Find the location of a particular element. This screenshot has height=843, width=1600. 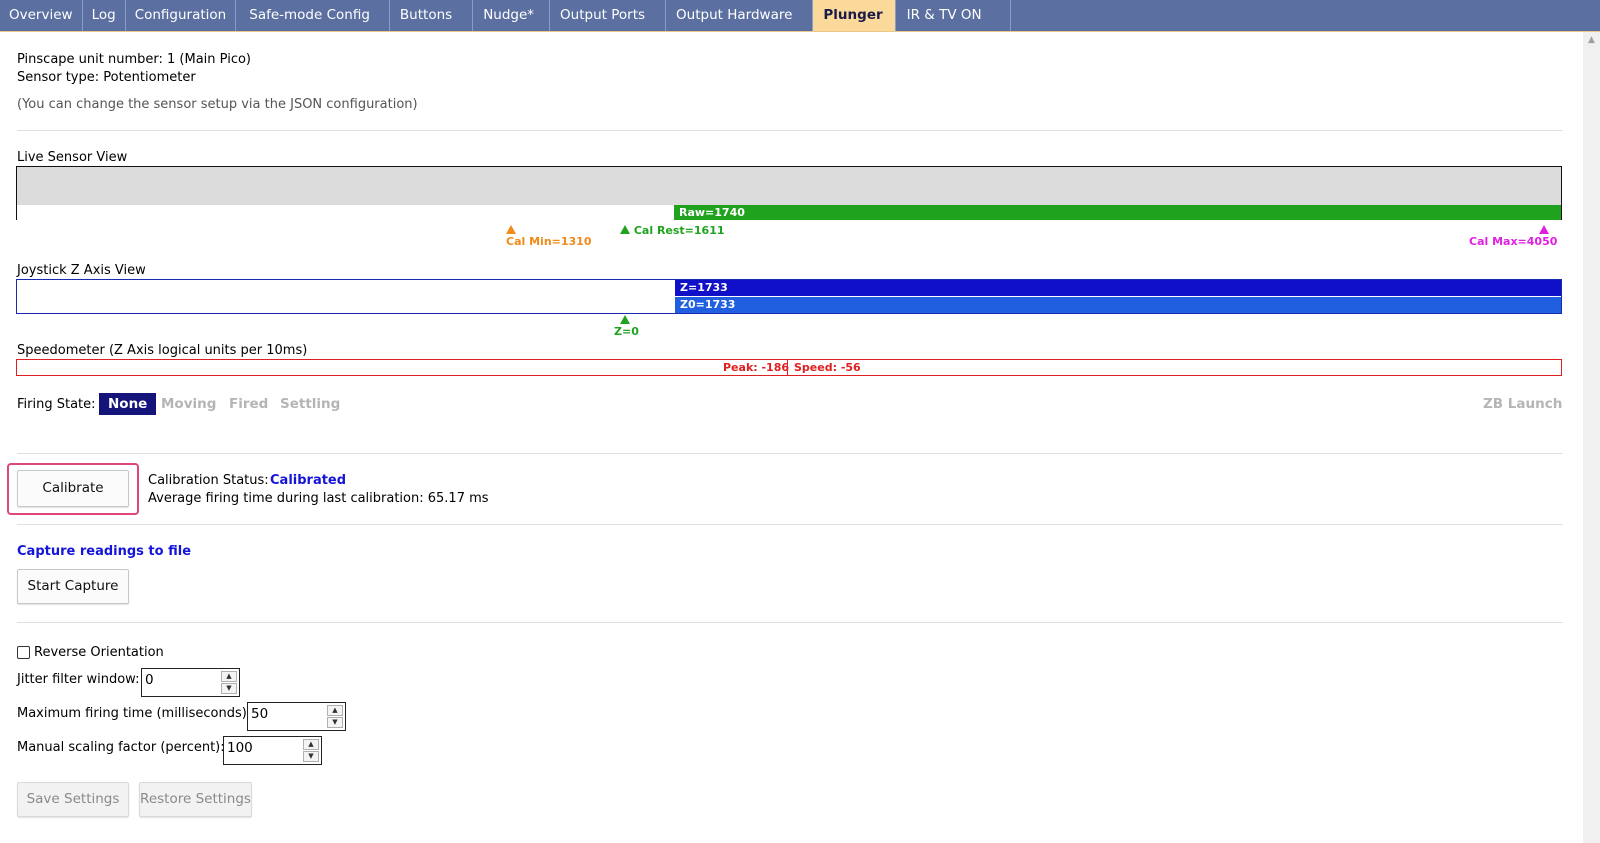

scaling-spinner: ▲ ▼ is located at coordinates (311, 750).